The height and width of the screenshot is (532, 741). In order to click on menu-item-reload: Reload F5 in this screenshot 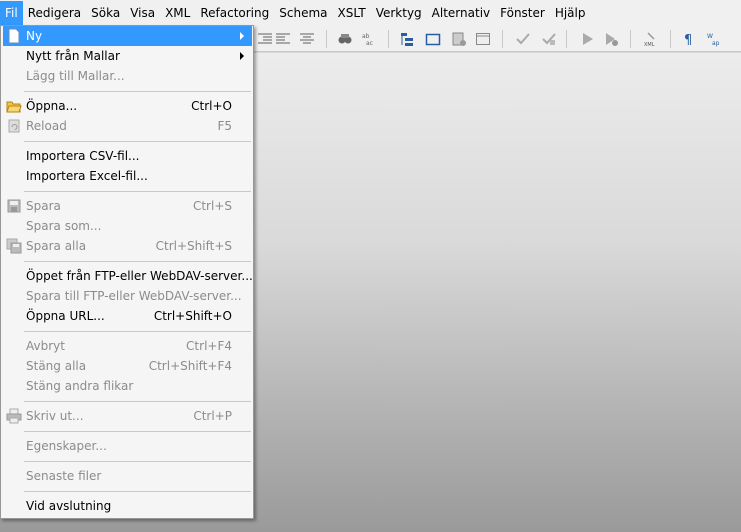, I will do `click(127, 126)`.